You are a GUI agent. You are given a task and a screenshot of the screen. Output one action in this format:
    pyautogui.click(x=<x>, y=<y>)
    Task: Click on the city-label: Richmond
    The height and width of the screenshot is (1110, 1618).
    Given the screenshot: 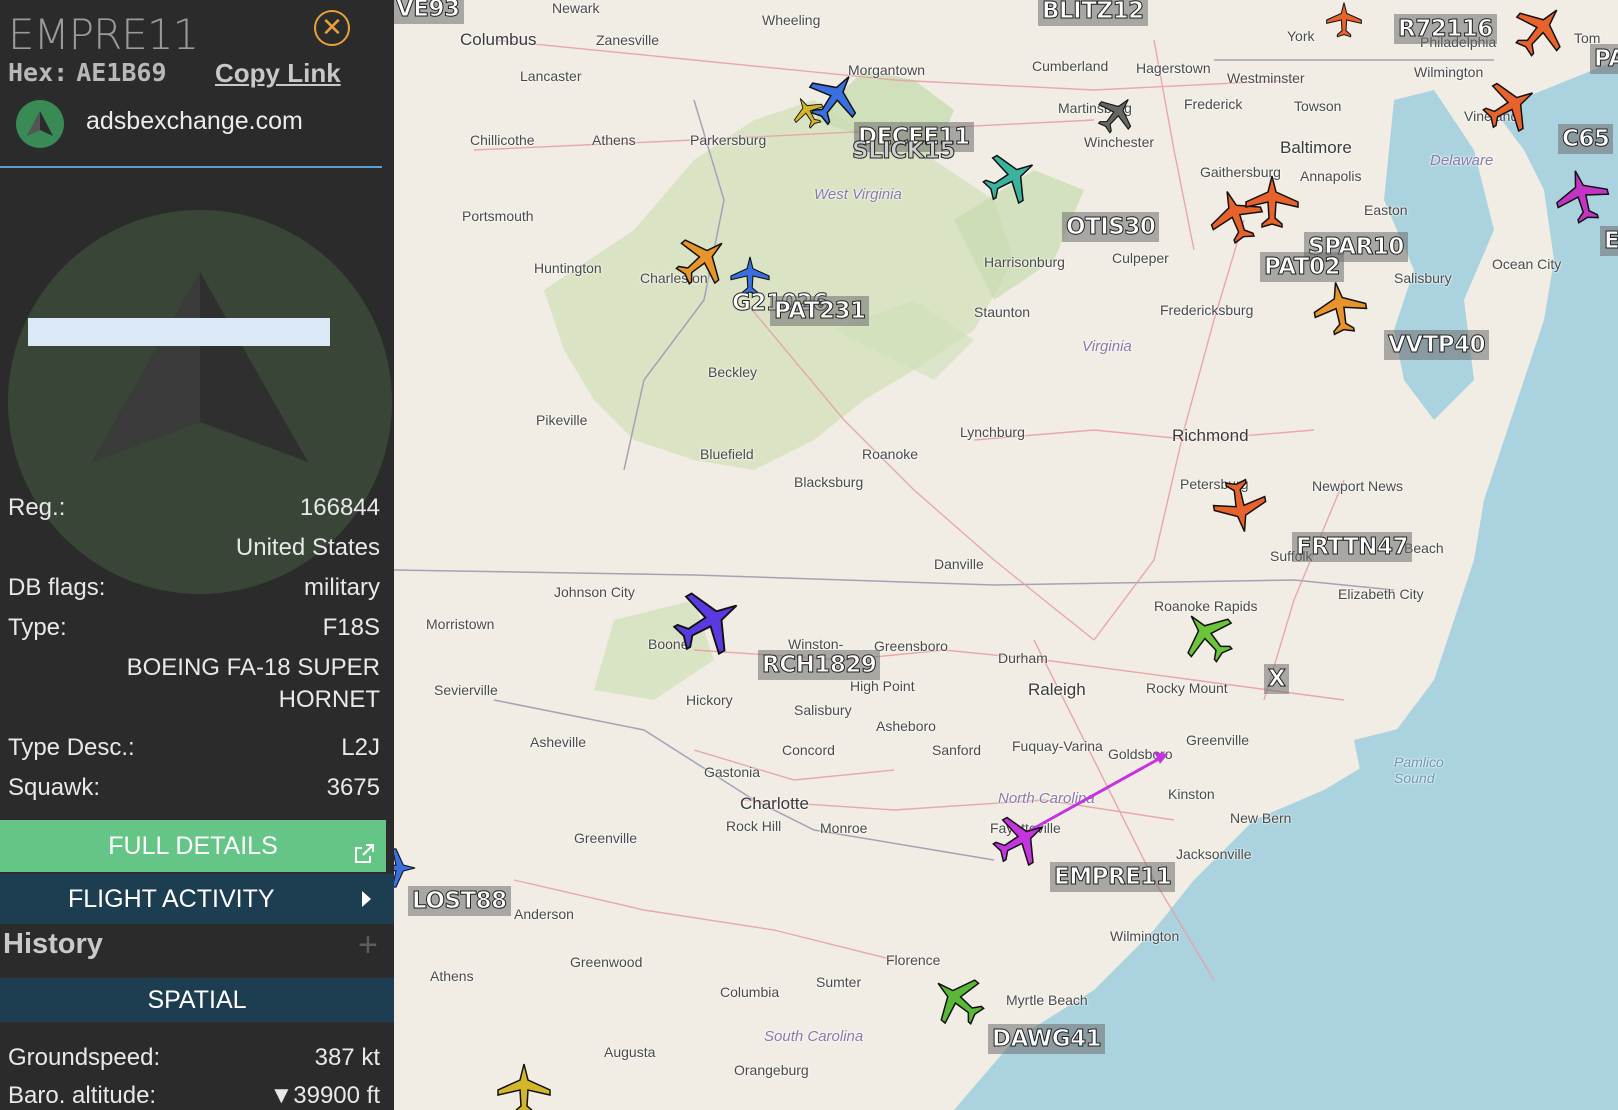 What is the action you would take?
    pyautogui.click(x=1210, y=435)
    